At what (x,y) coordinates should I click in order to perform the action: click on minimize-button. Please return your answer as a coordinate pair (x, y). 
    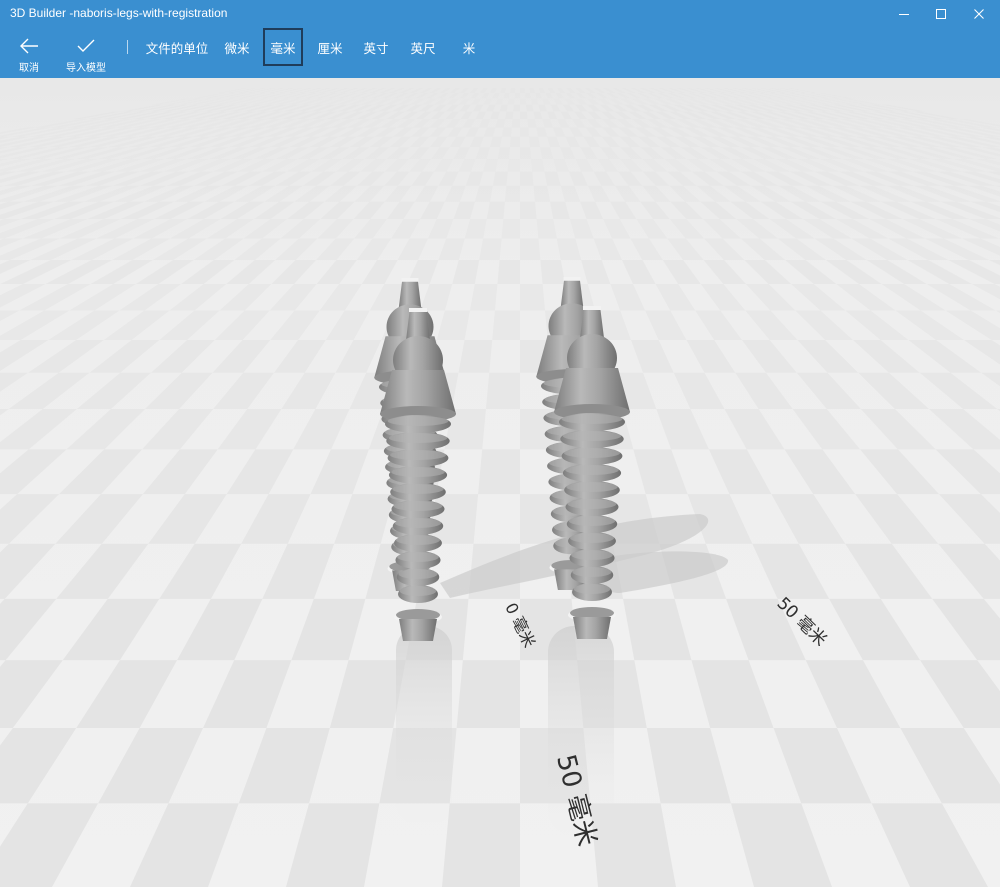
    Looking at the image, I should click on (904, 14).